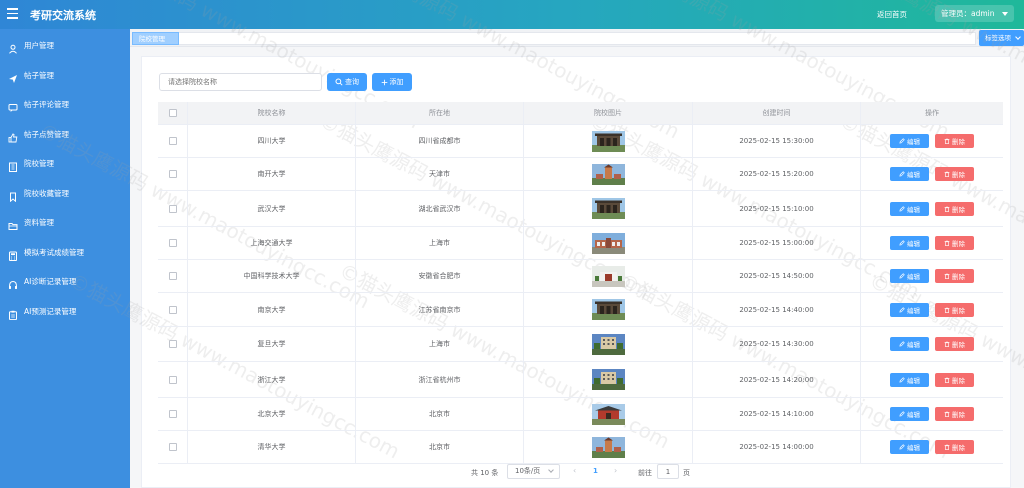 Image resolution: width=1024 pixels, height=488 pixels. I want to click on next-page-button: ›, so click(615, 470).